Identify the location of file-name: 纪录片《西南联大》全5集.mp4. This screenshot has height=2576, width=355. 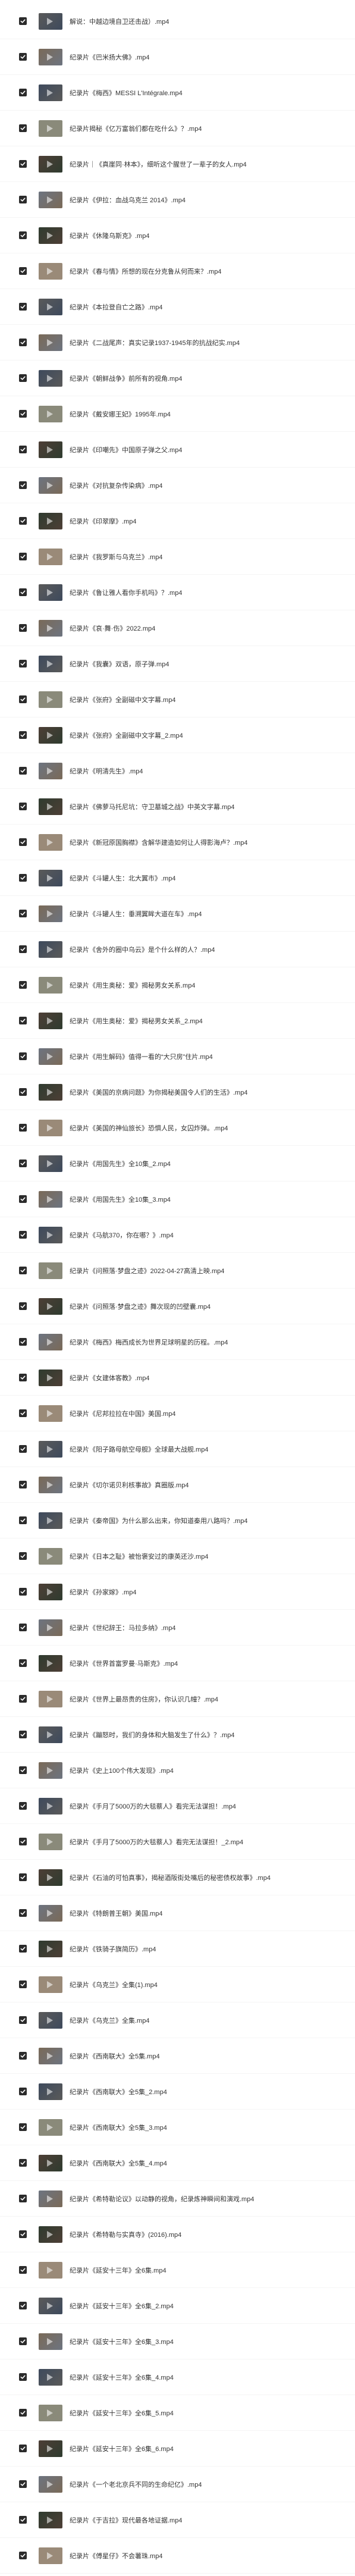
(115, 2056).